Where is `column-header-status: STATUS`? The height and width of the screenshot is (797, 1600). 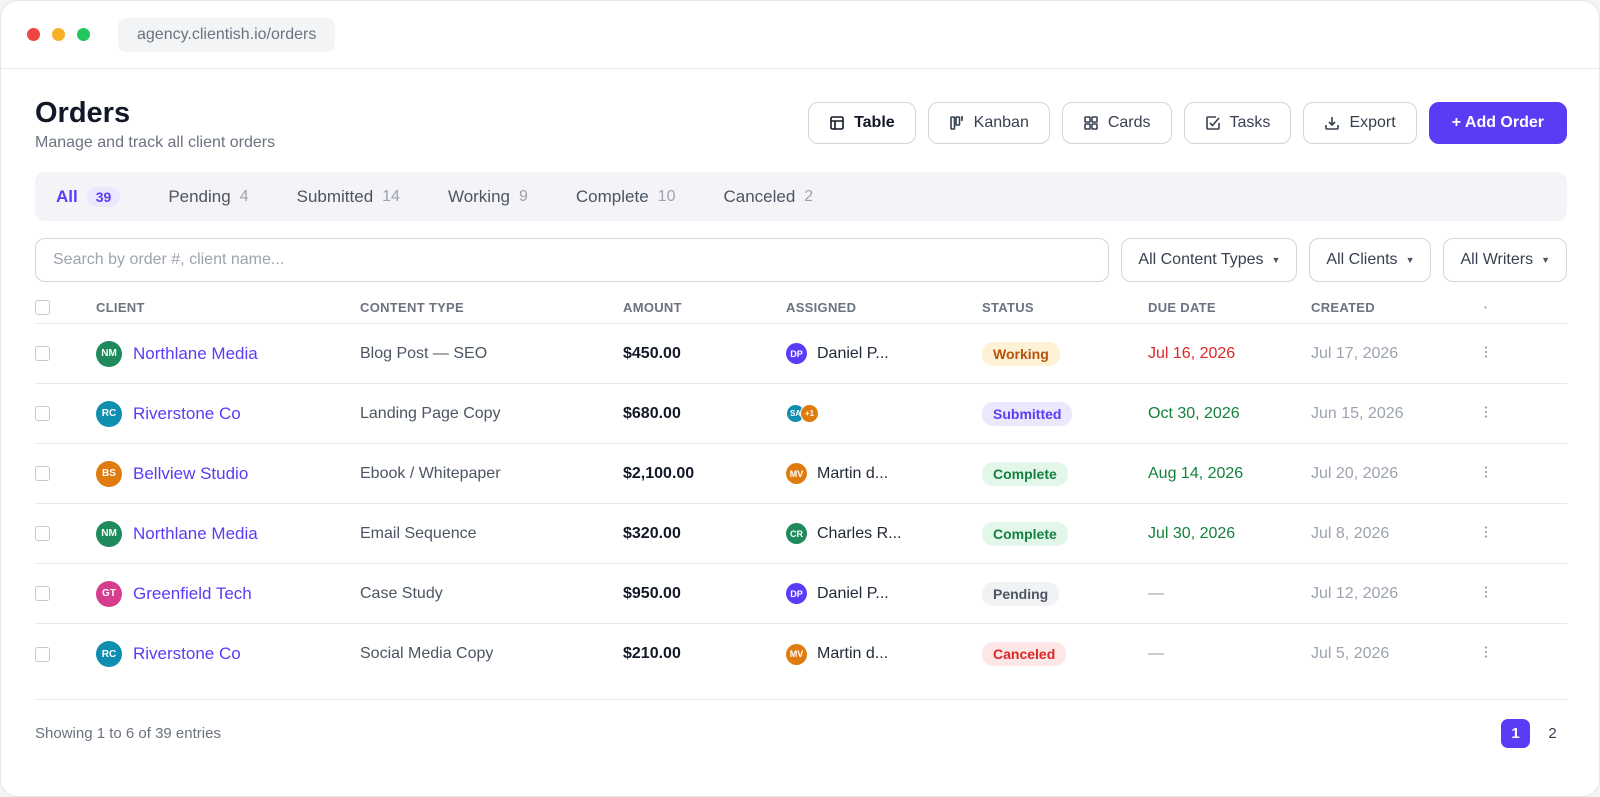
column-header-status: STATUS is located at coordinates (1065, 307).